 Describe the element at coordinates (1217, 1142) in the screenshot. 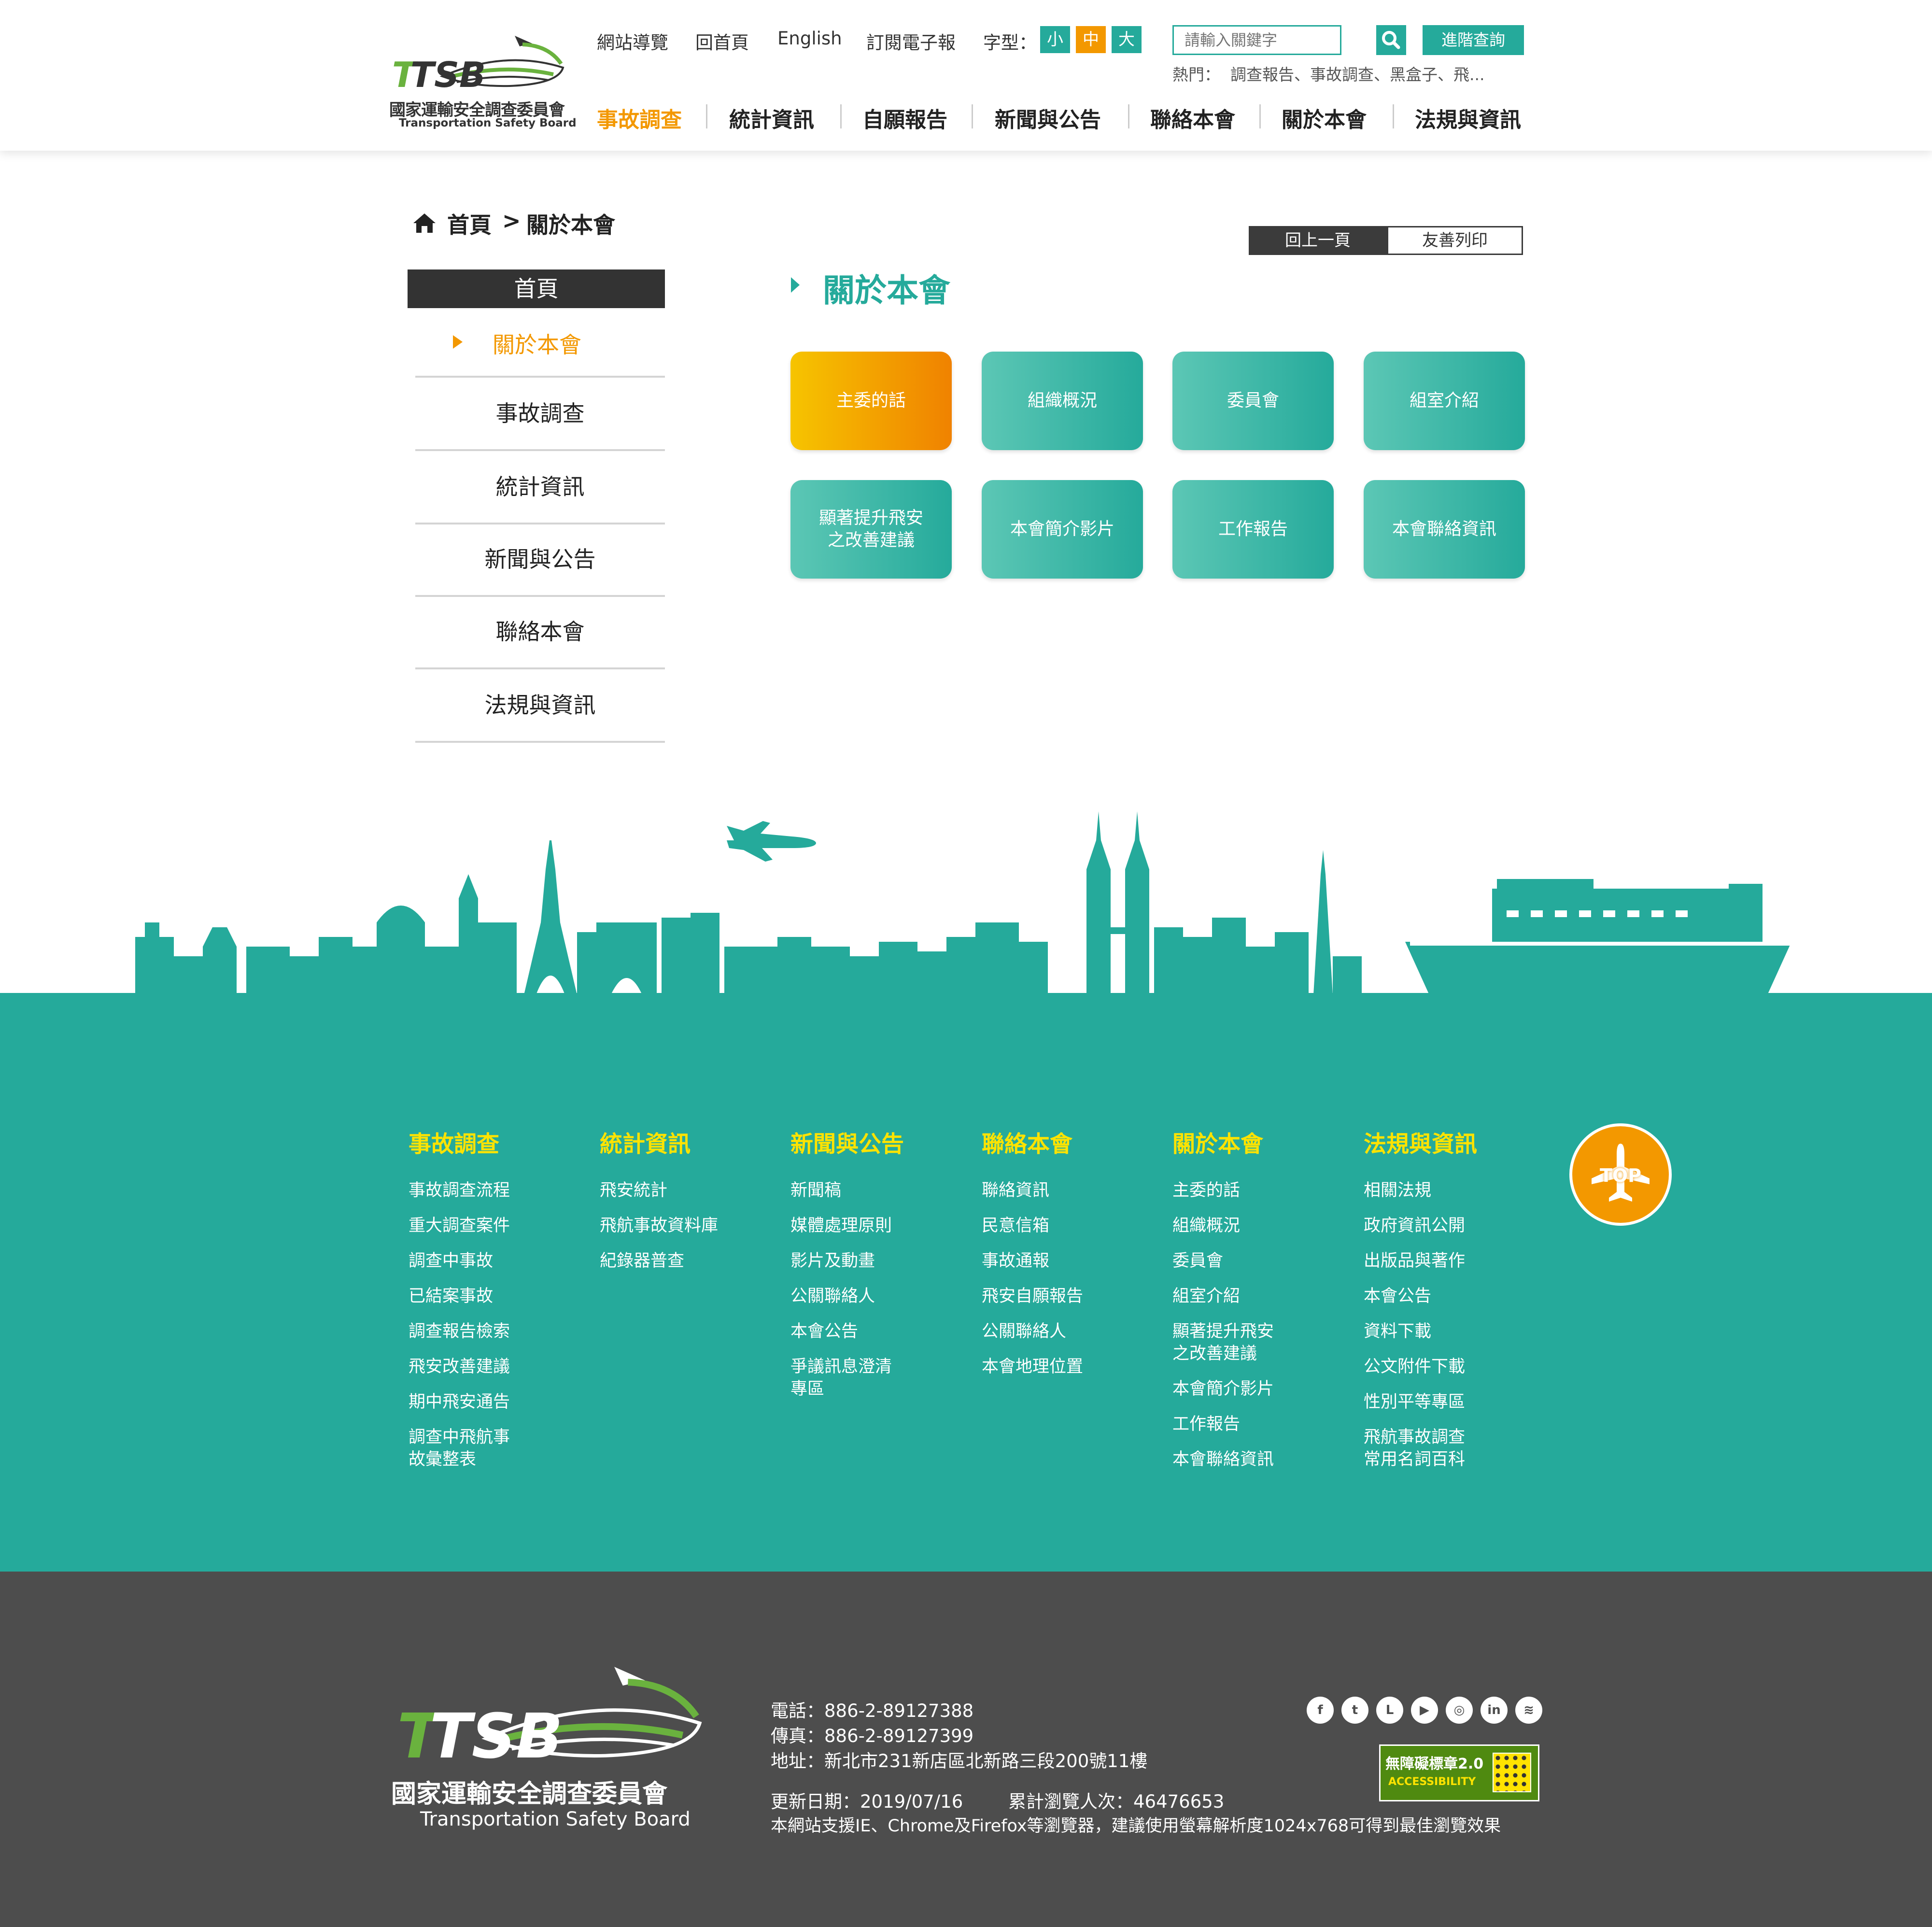

I see `footer-heading-about: 關於本會` at that location.